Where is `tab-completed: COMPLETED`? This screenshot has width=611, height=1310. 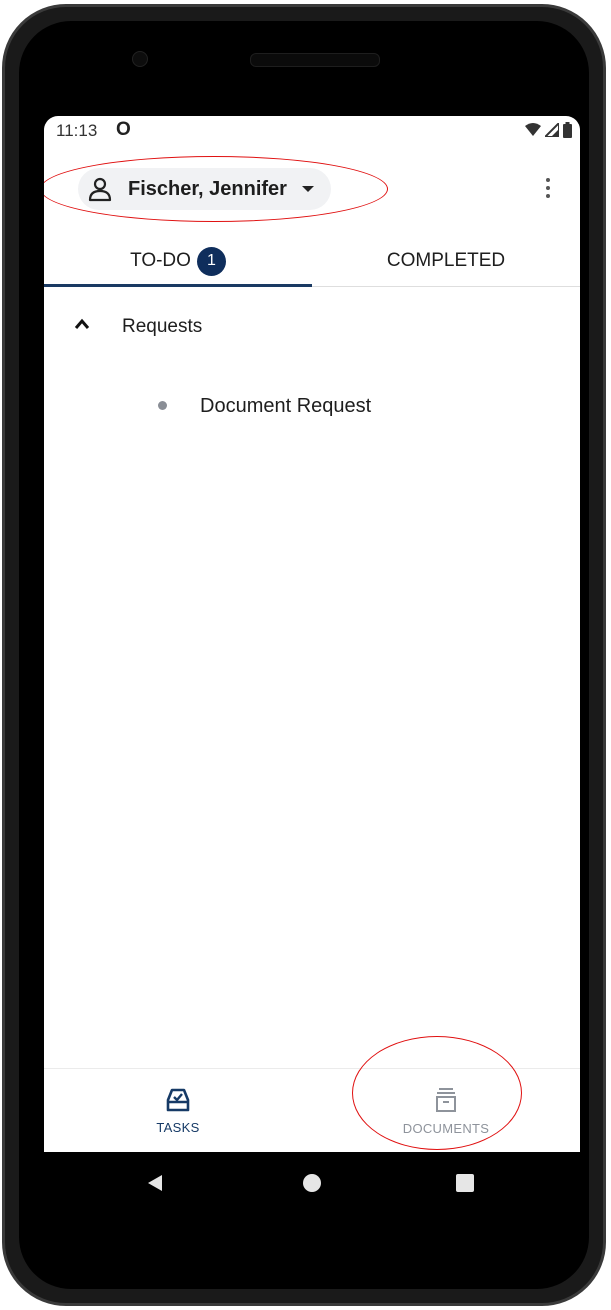
tab-completed: COMPLETED is located at coordinates (446, 261).